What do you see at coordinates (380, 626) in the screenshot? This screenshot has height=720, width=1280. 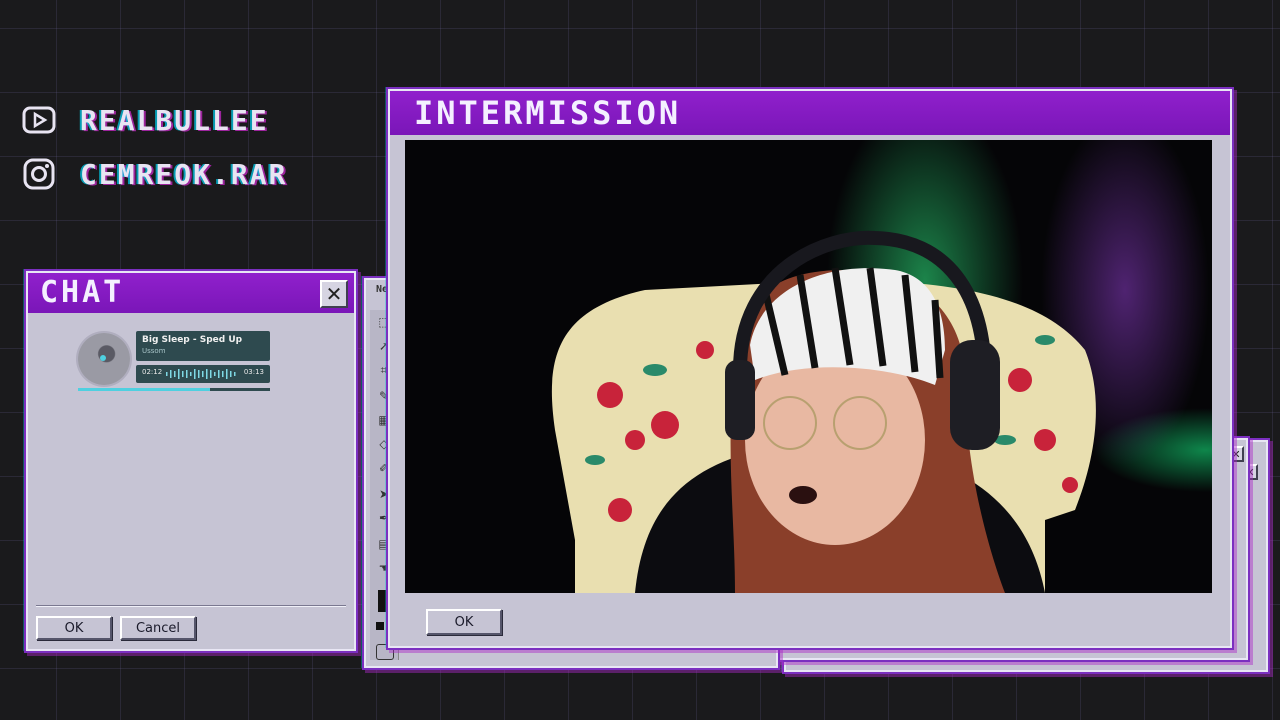 I see `secondary-swatch` at bounding box center [380, 626].